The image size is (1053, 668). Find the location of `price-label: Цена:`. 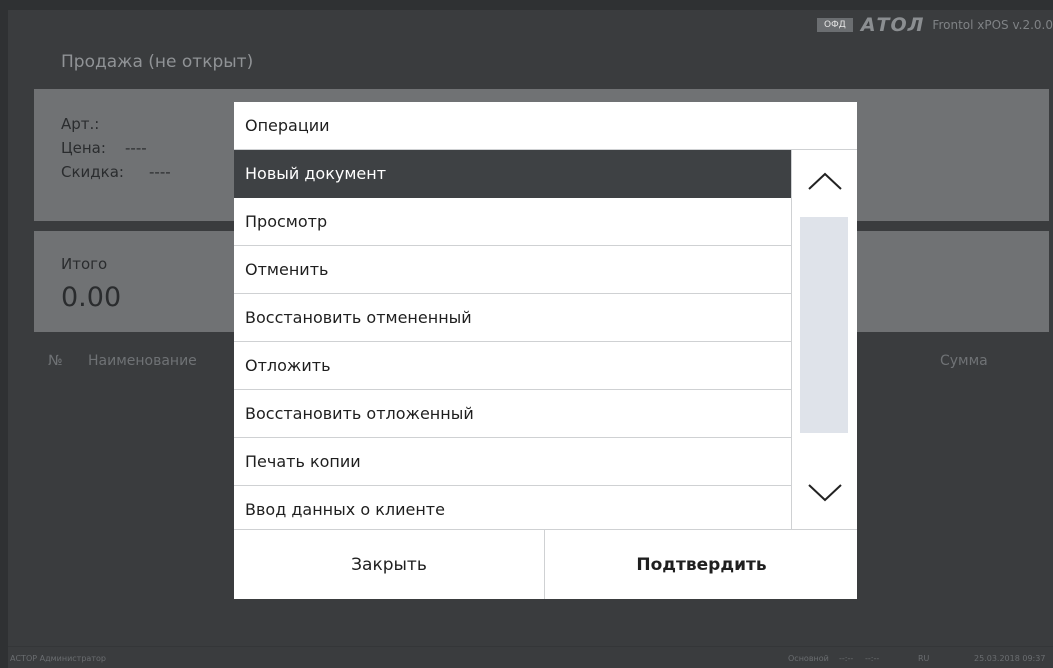

price-label: Цена: is located at coordinates (83, 148).